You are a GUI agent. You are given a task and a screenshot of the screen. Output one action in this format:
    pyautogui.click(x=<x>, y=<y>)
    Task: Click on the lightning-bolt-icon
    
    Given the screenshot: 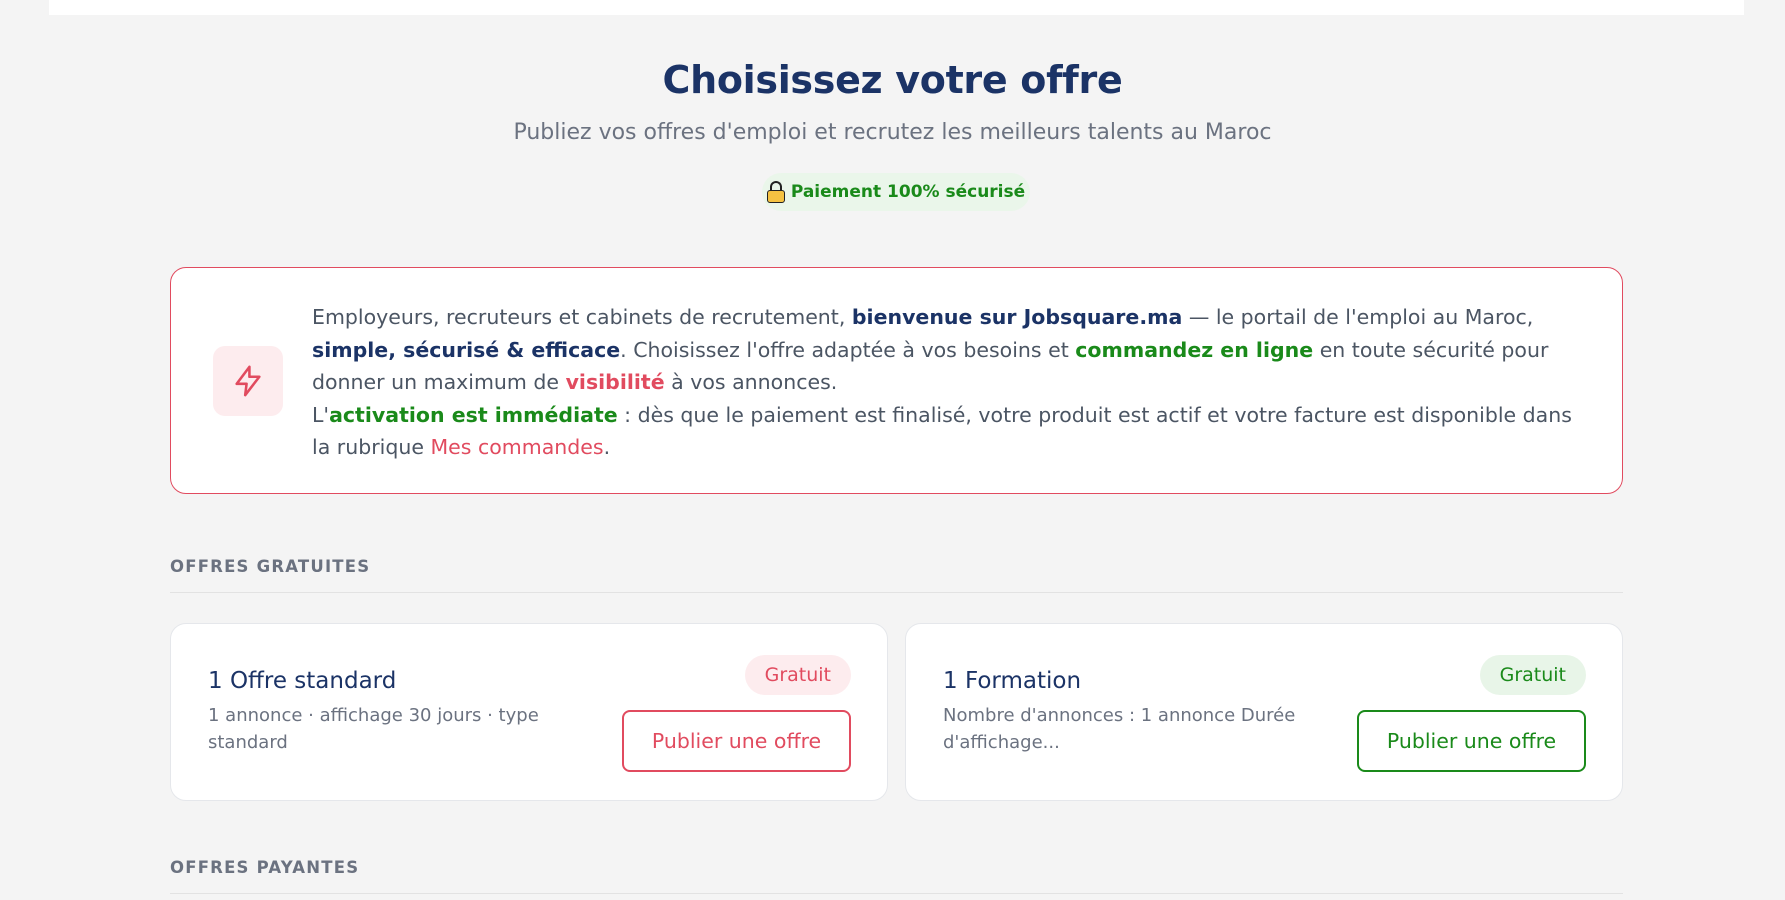 What is the action you would take?
    pyautogui.click(x=248, y=381)
    